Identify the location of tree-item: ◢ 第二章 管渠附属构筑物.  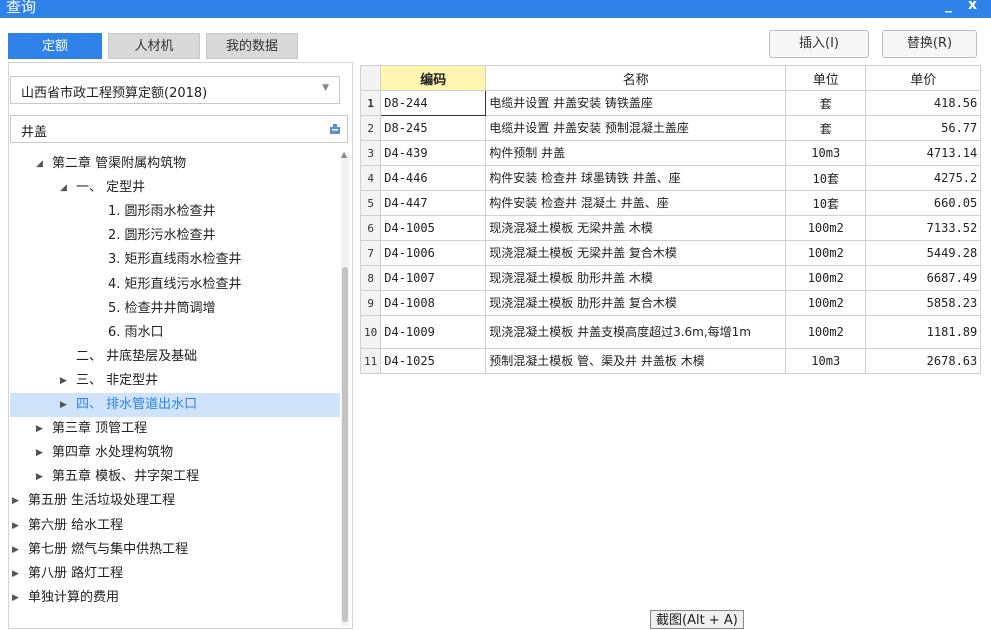
(175, 164).